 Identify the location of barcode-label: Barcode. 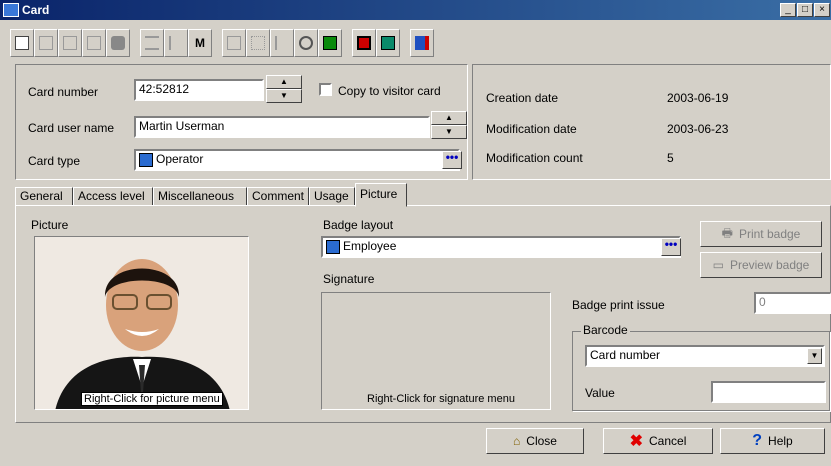
(605, 330).